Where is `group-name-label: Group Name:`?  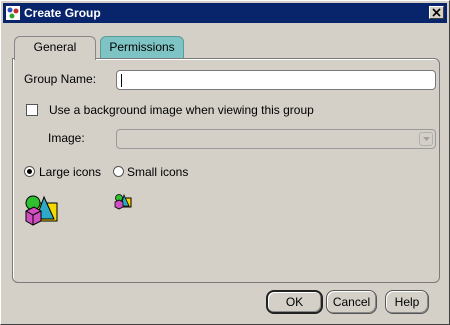
group-name-label: Group Name: is located at coordinates (60, 79).